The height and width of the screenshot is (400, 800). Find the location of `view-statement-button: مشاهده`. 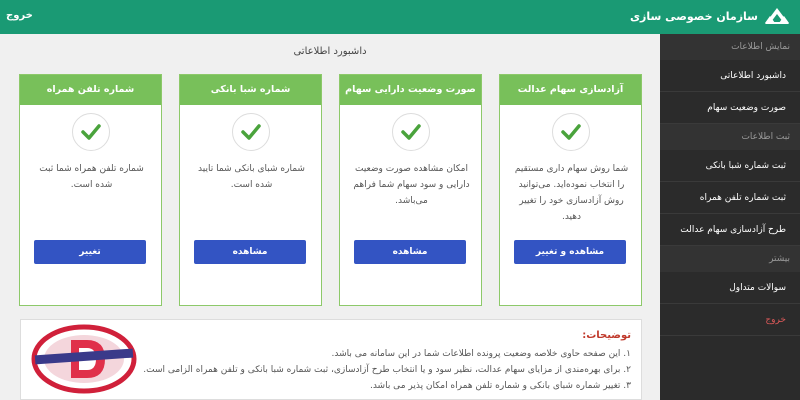

view-statement-button: مشاهده is located at coordinates (410, 252).